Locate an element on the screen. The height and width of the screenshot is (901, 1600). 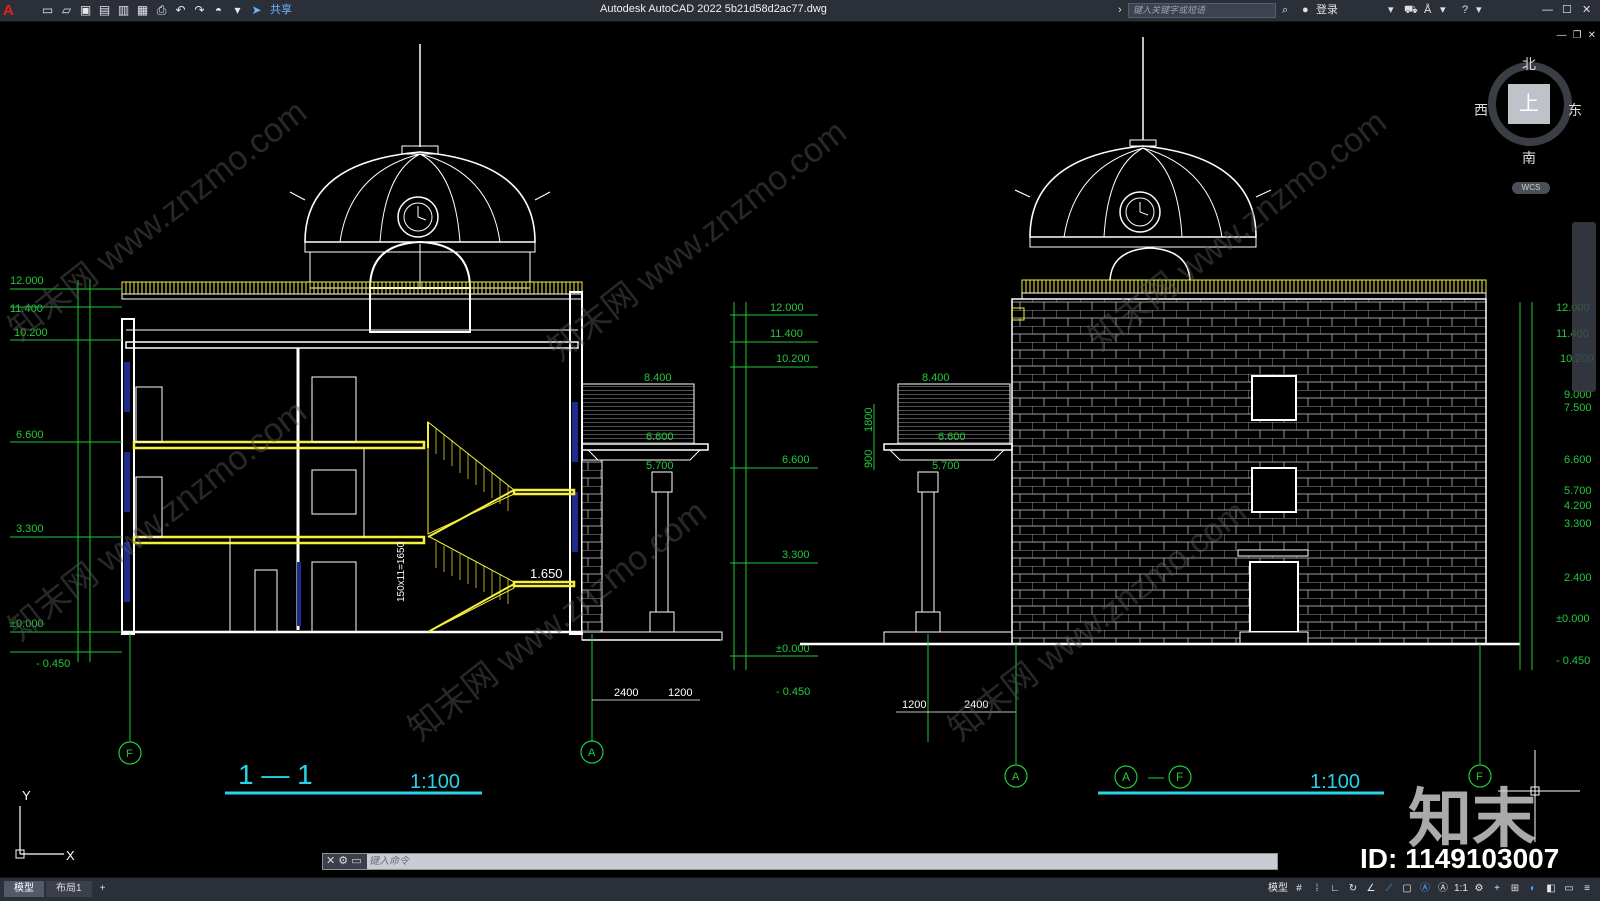
axis-a-left: A is located at coordinates (592, 753).